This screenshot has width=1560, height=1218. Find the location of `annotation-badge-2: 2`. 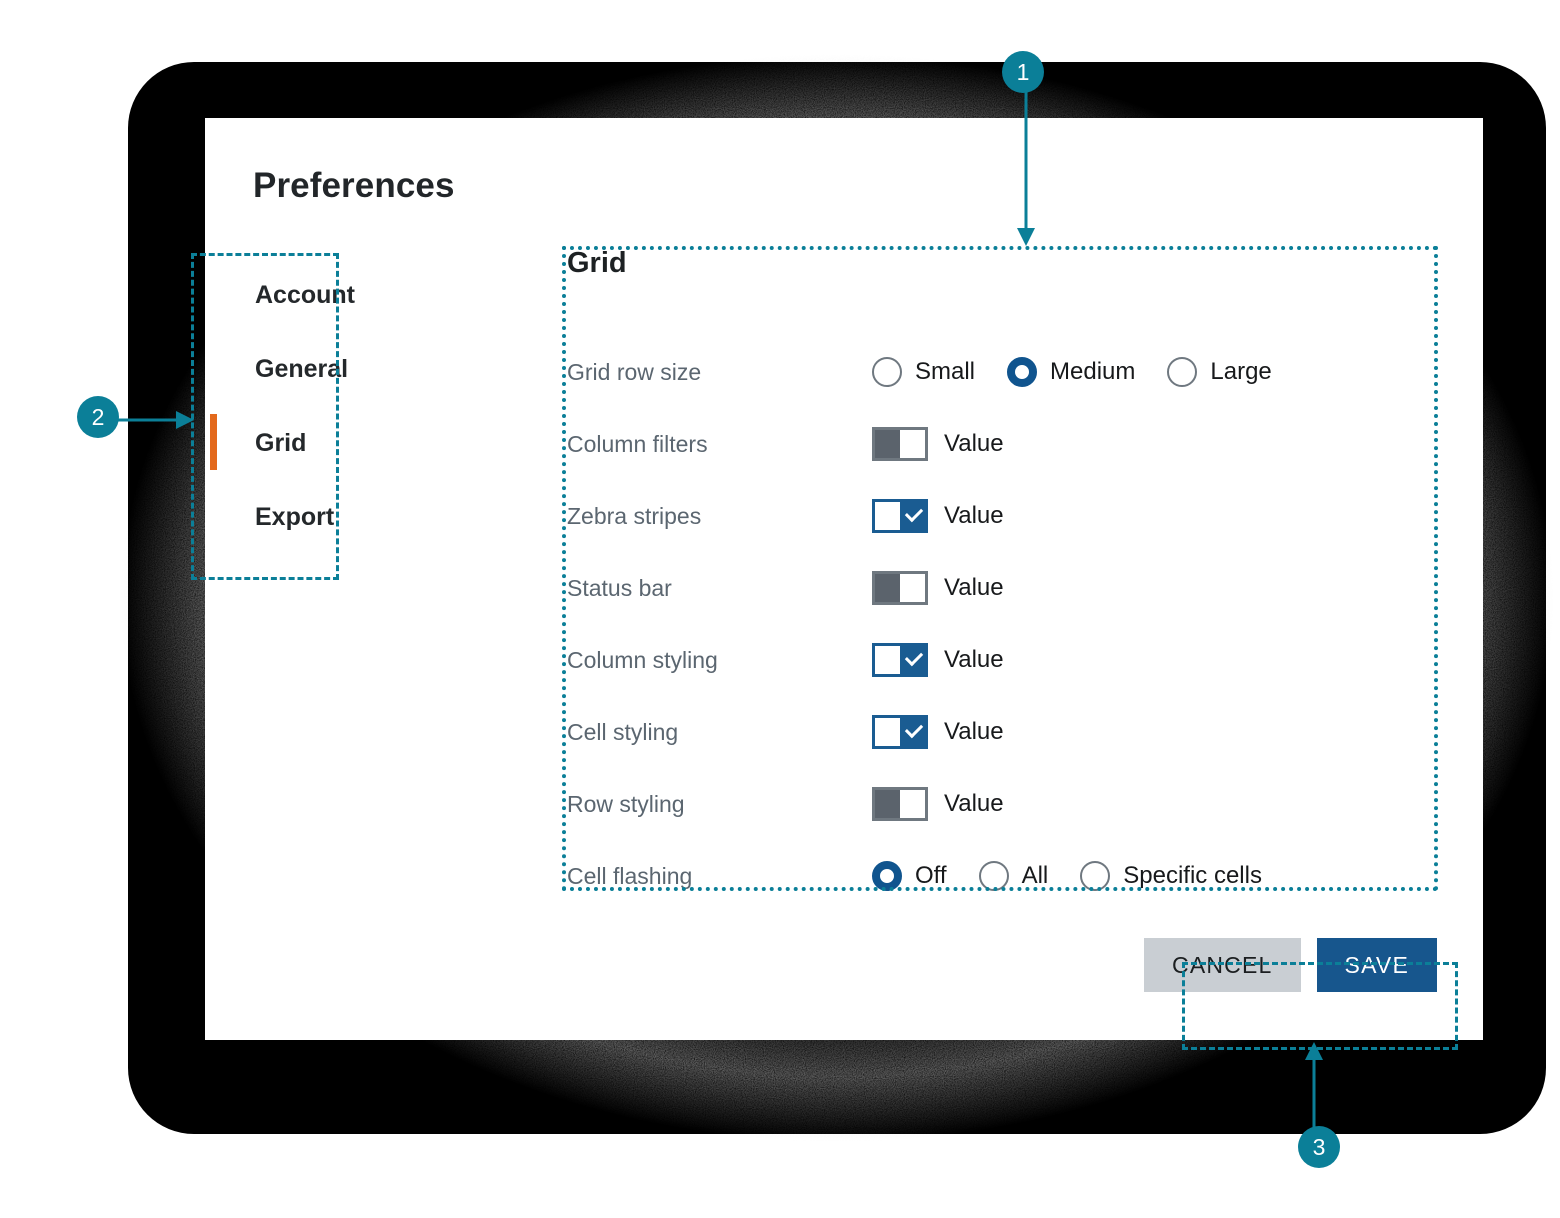

annotation-badge-2: 2 is located at coordinates (98, 417).